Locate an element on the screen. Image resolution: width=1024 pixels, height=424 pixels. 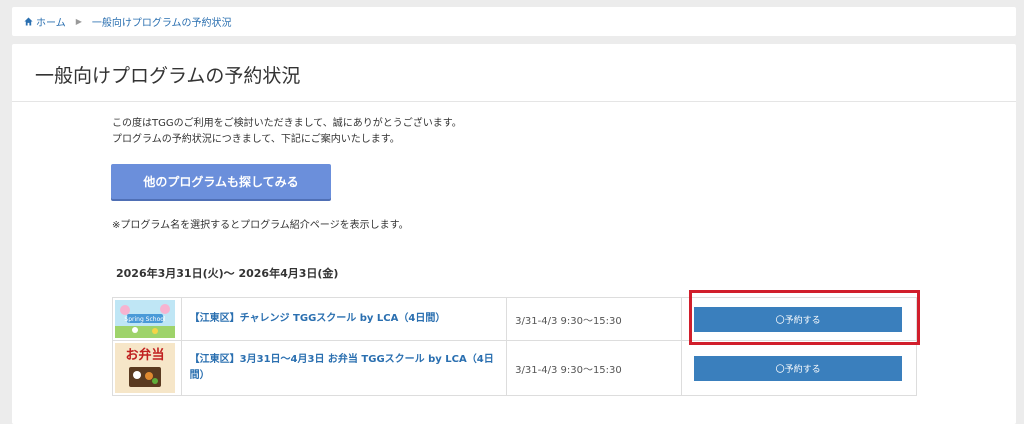
divider is located at coordinates (514, 101).